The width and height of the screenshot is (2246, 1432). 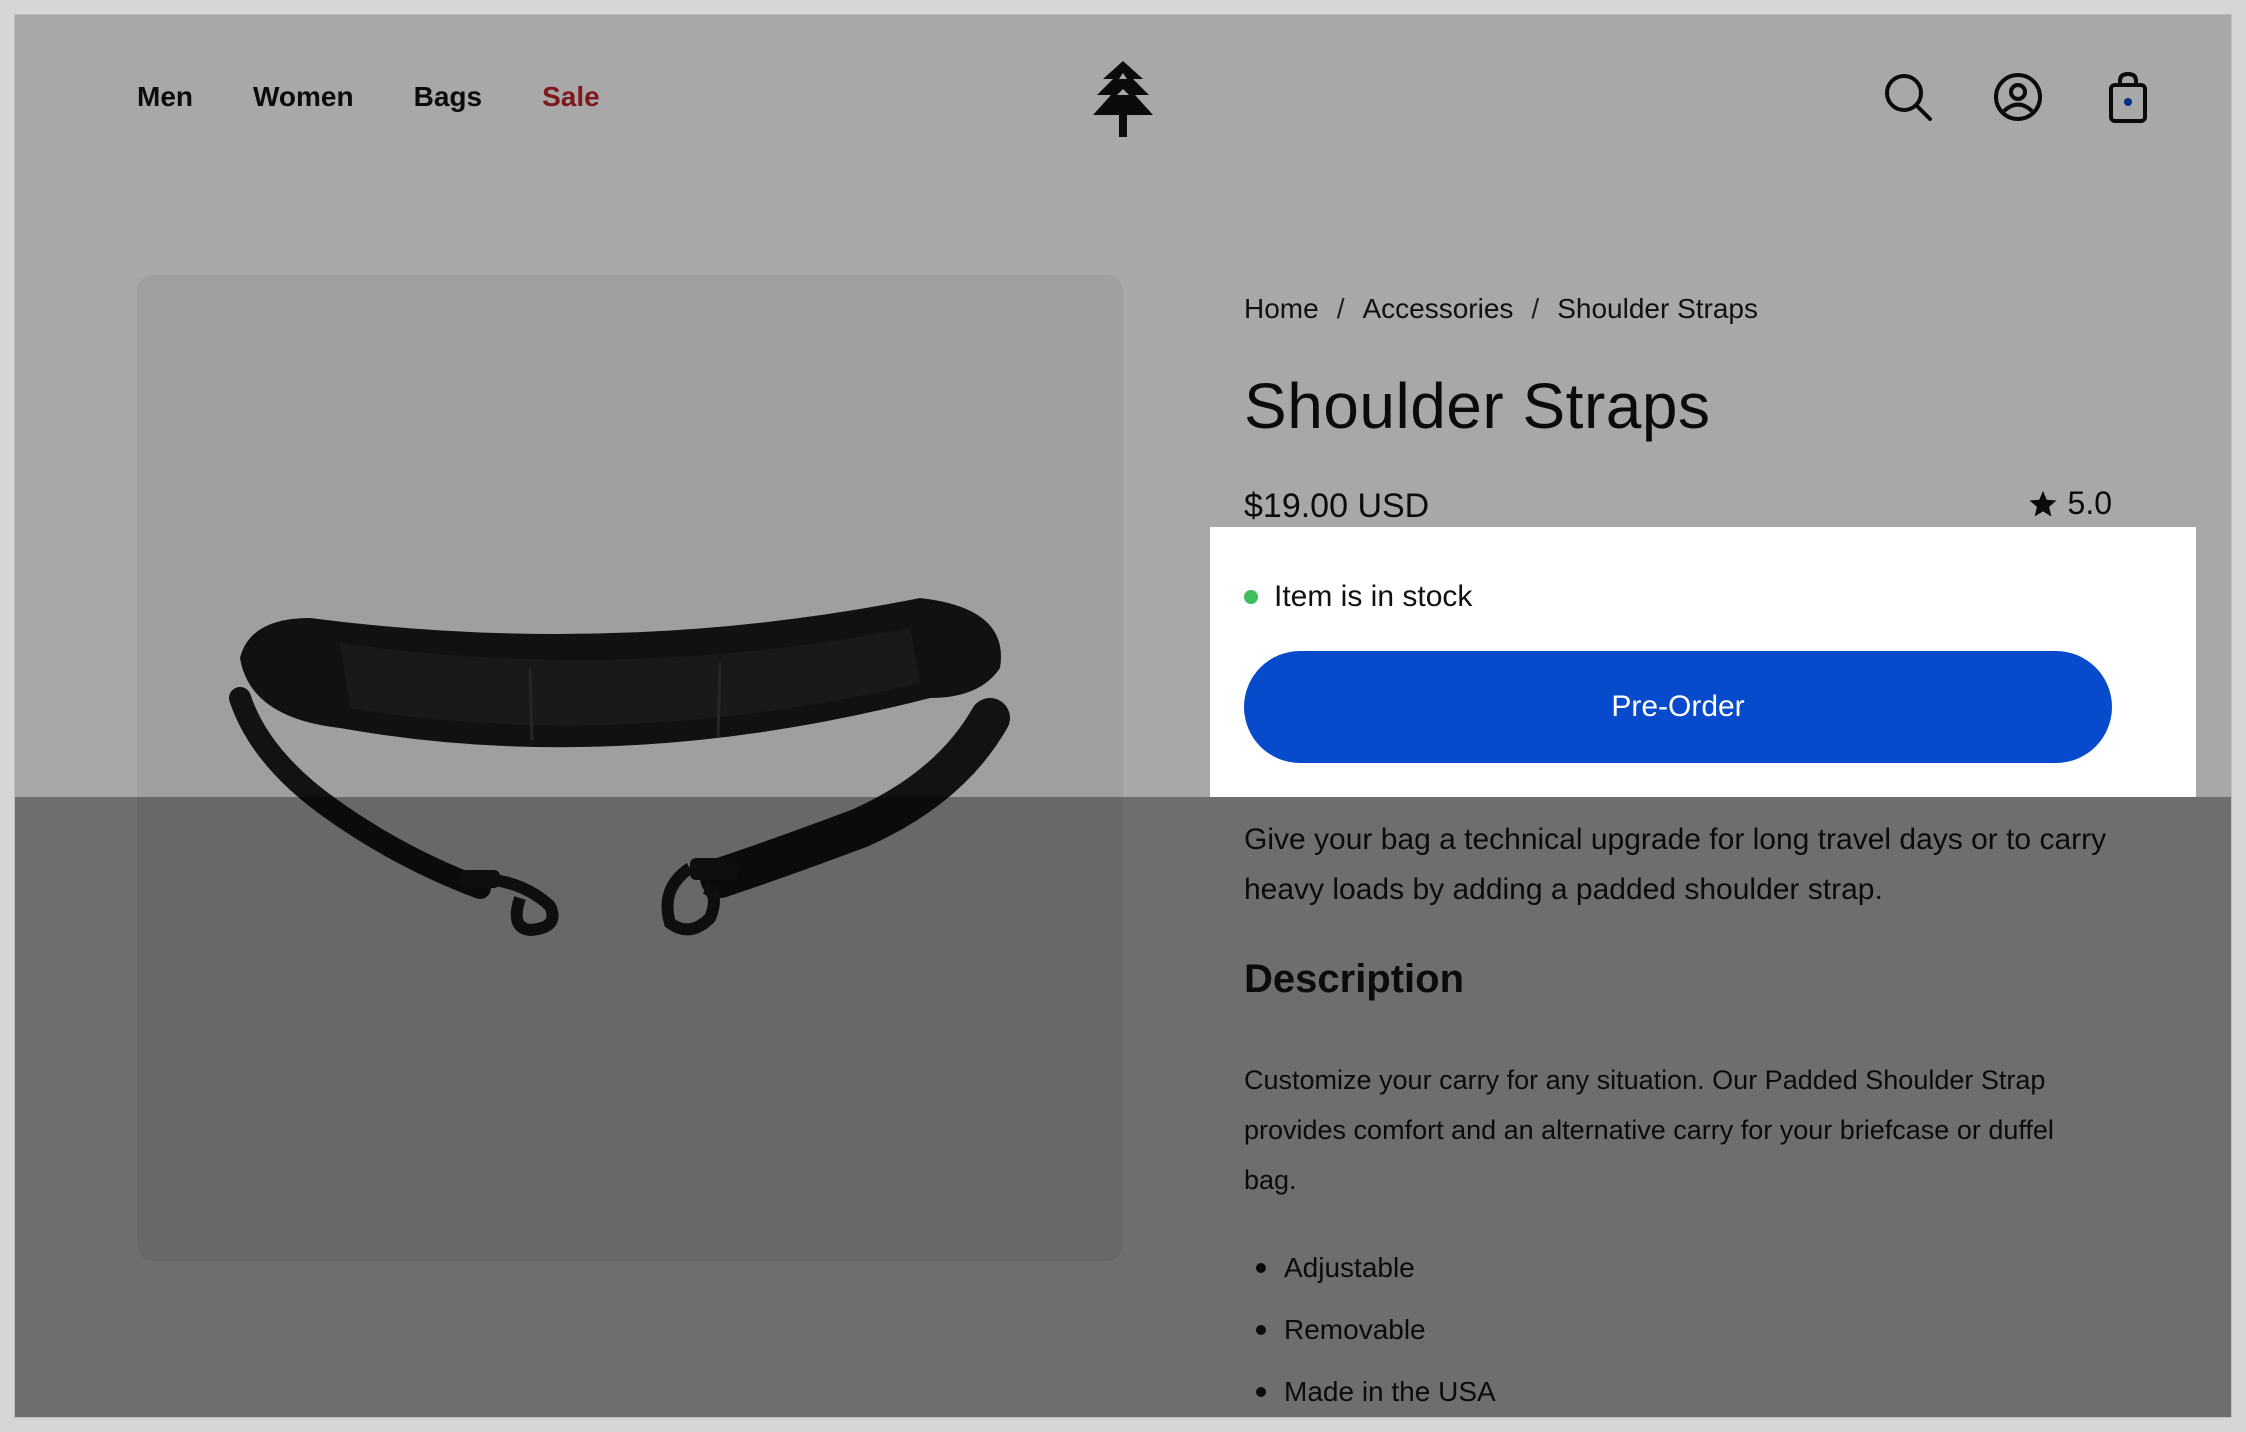 What do you see at coordinates (303, 97) in the screenshot?
I see `nav-women: Women` at bounding box center [303, 97].